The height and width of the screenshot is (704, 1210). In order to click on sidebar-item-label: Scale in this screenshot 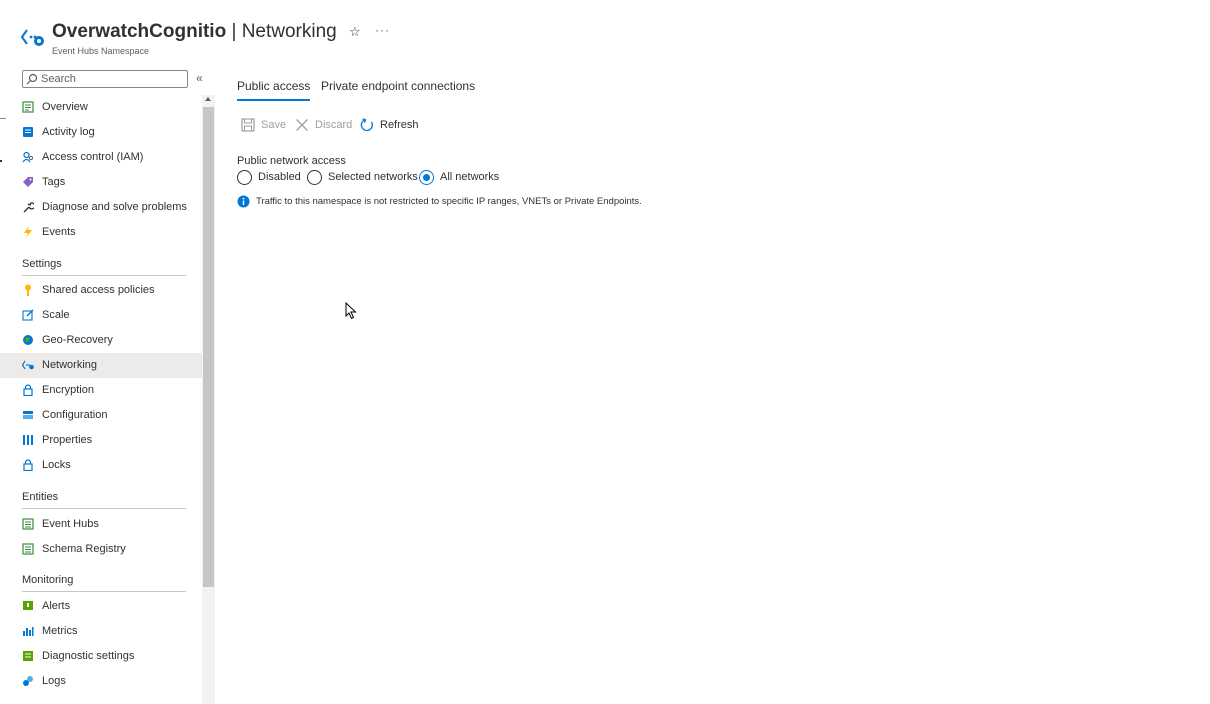, I will do `click(56, 315)`.